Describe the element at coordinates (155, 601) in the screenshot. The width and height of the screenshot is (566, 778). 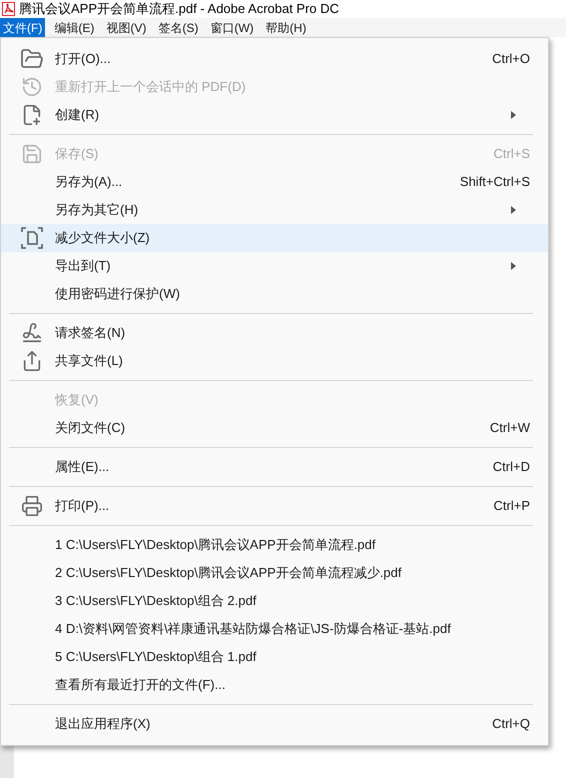
I see `menu-item-label: 3 C:\Users\FLY\Desktop\组合 2.pdf` at that location.